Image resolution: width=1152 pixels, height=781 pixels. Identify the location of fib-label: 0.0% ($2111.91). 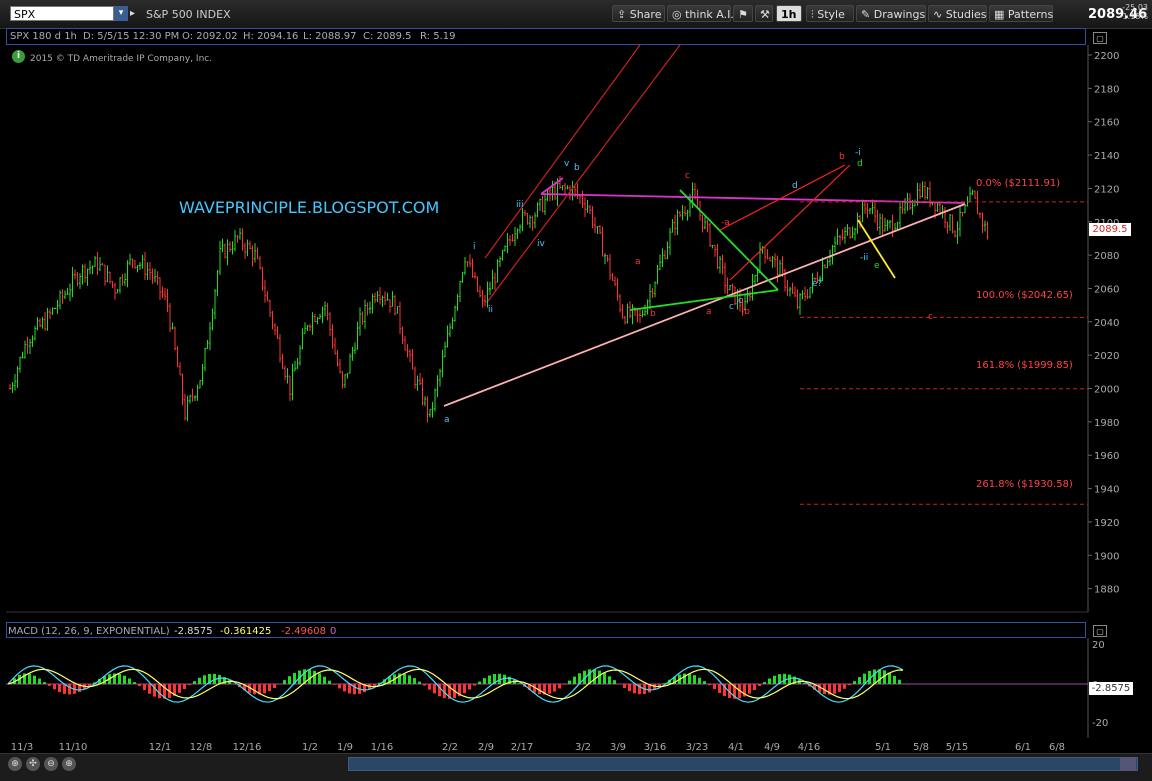
(1018, 183).